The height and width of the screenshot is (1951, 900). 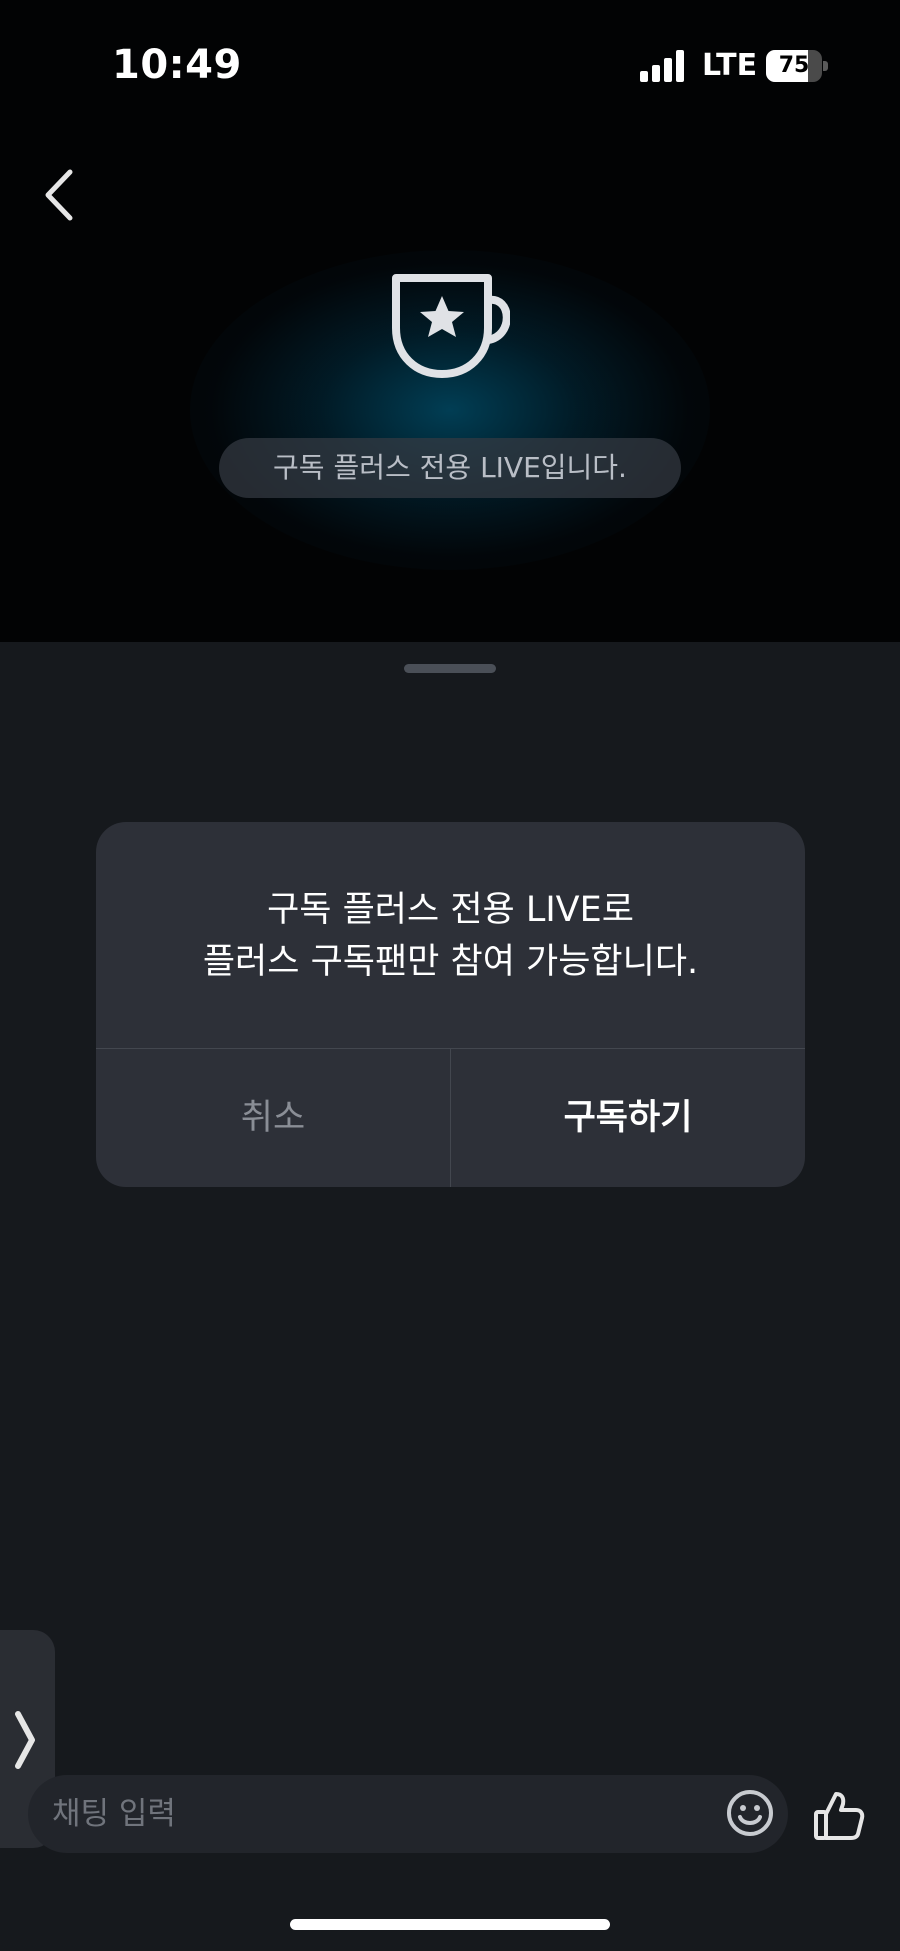 I want to click on dialog-message: 구독 플러스 전용 LIVE로 플러스 구독팬만 참여 가능합니다., so click(x=450, y=936).